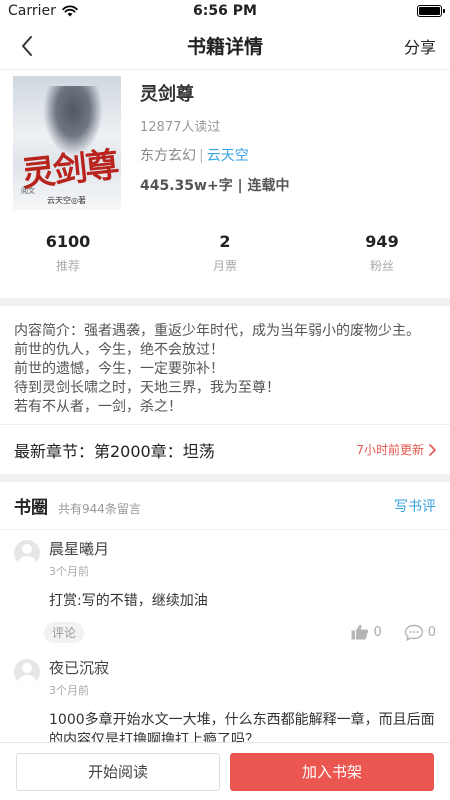 This screenshot has width=450, height=800. I want to click on comments-title-group: 书圈 共有944条留言, so click(77, 505).